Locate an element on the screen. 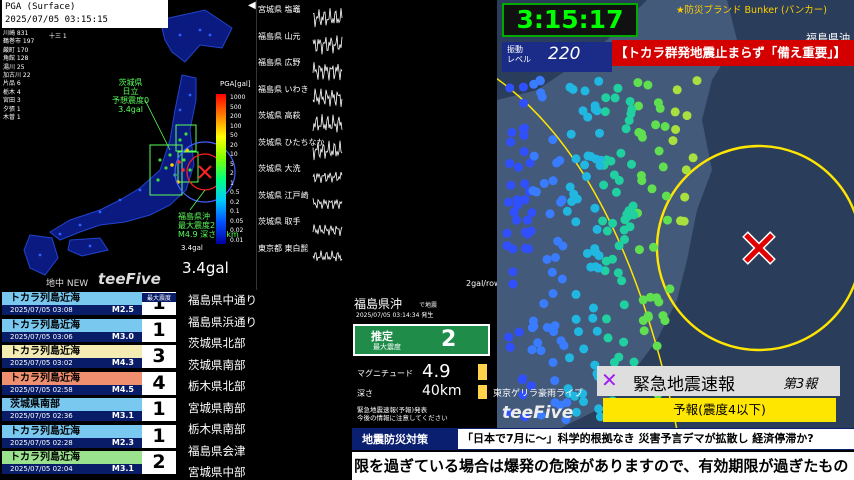  topic-label: 地震防災対策 is located at coordinates (395, 439).